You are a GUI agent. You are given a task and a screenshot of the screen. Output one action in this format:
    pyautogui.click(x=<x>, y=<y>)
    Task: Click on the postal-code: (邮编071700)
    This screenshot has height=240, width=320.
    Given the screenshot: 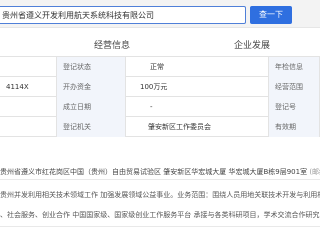 What is the action you would take?
    pyautogui.click(x=314, y=172)
    